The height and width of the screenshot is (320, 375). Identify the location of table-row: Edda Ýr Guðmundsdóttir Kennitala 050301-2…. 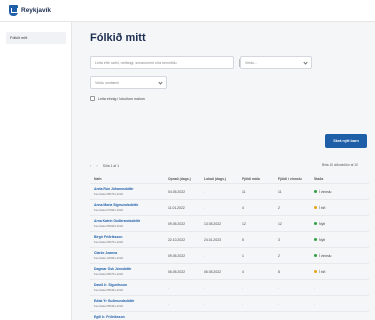
(229, 303).